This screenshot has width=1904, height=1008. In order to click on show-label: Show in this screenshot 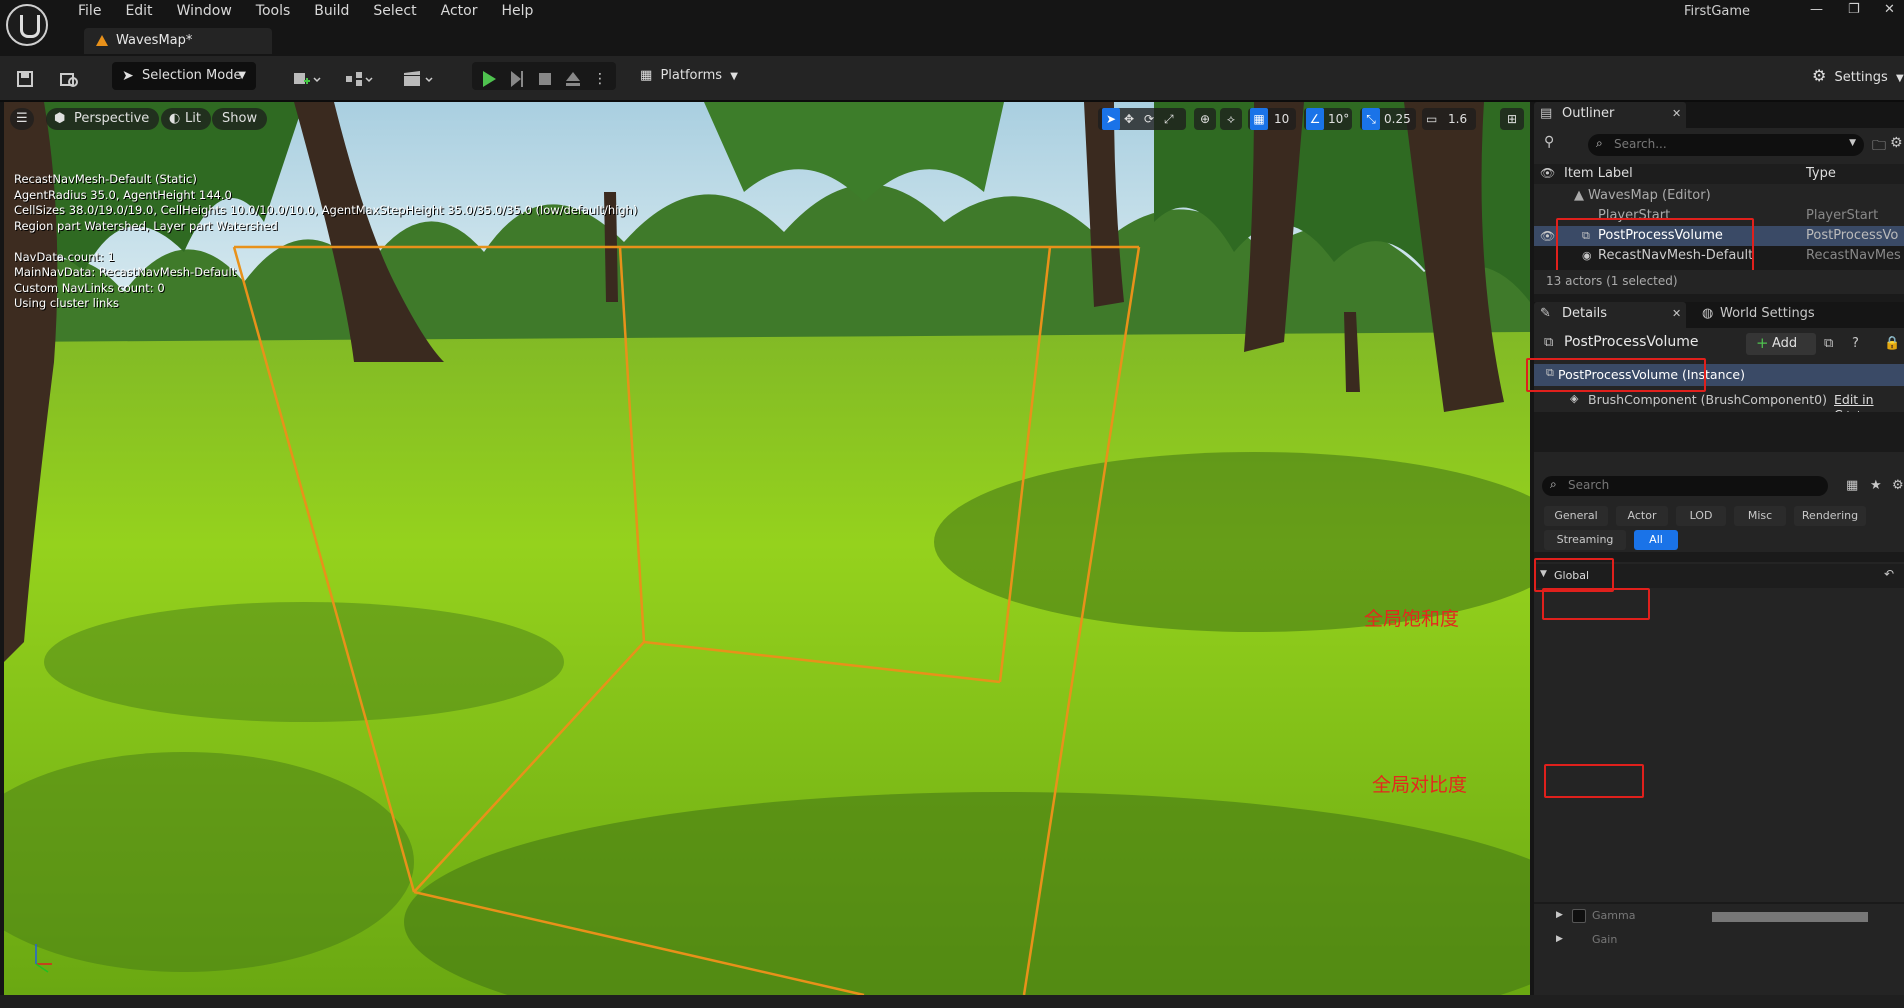, I will do `click(240, 118)`.